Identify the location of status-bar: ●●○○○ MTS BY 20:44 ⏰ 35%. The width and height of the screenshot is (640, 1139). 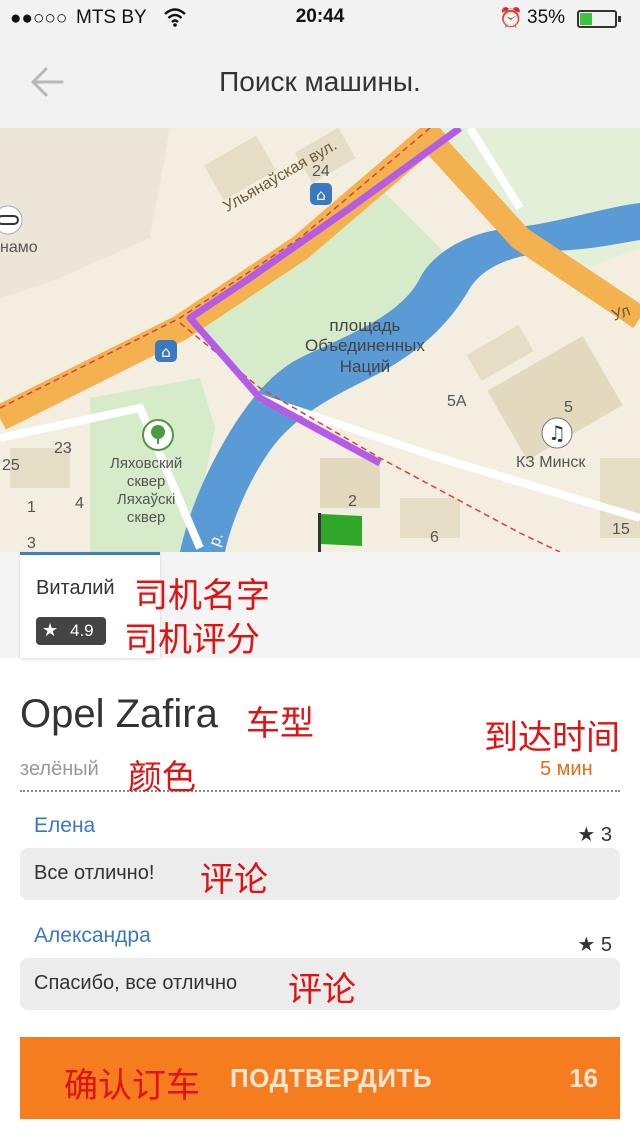
(320, 18).